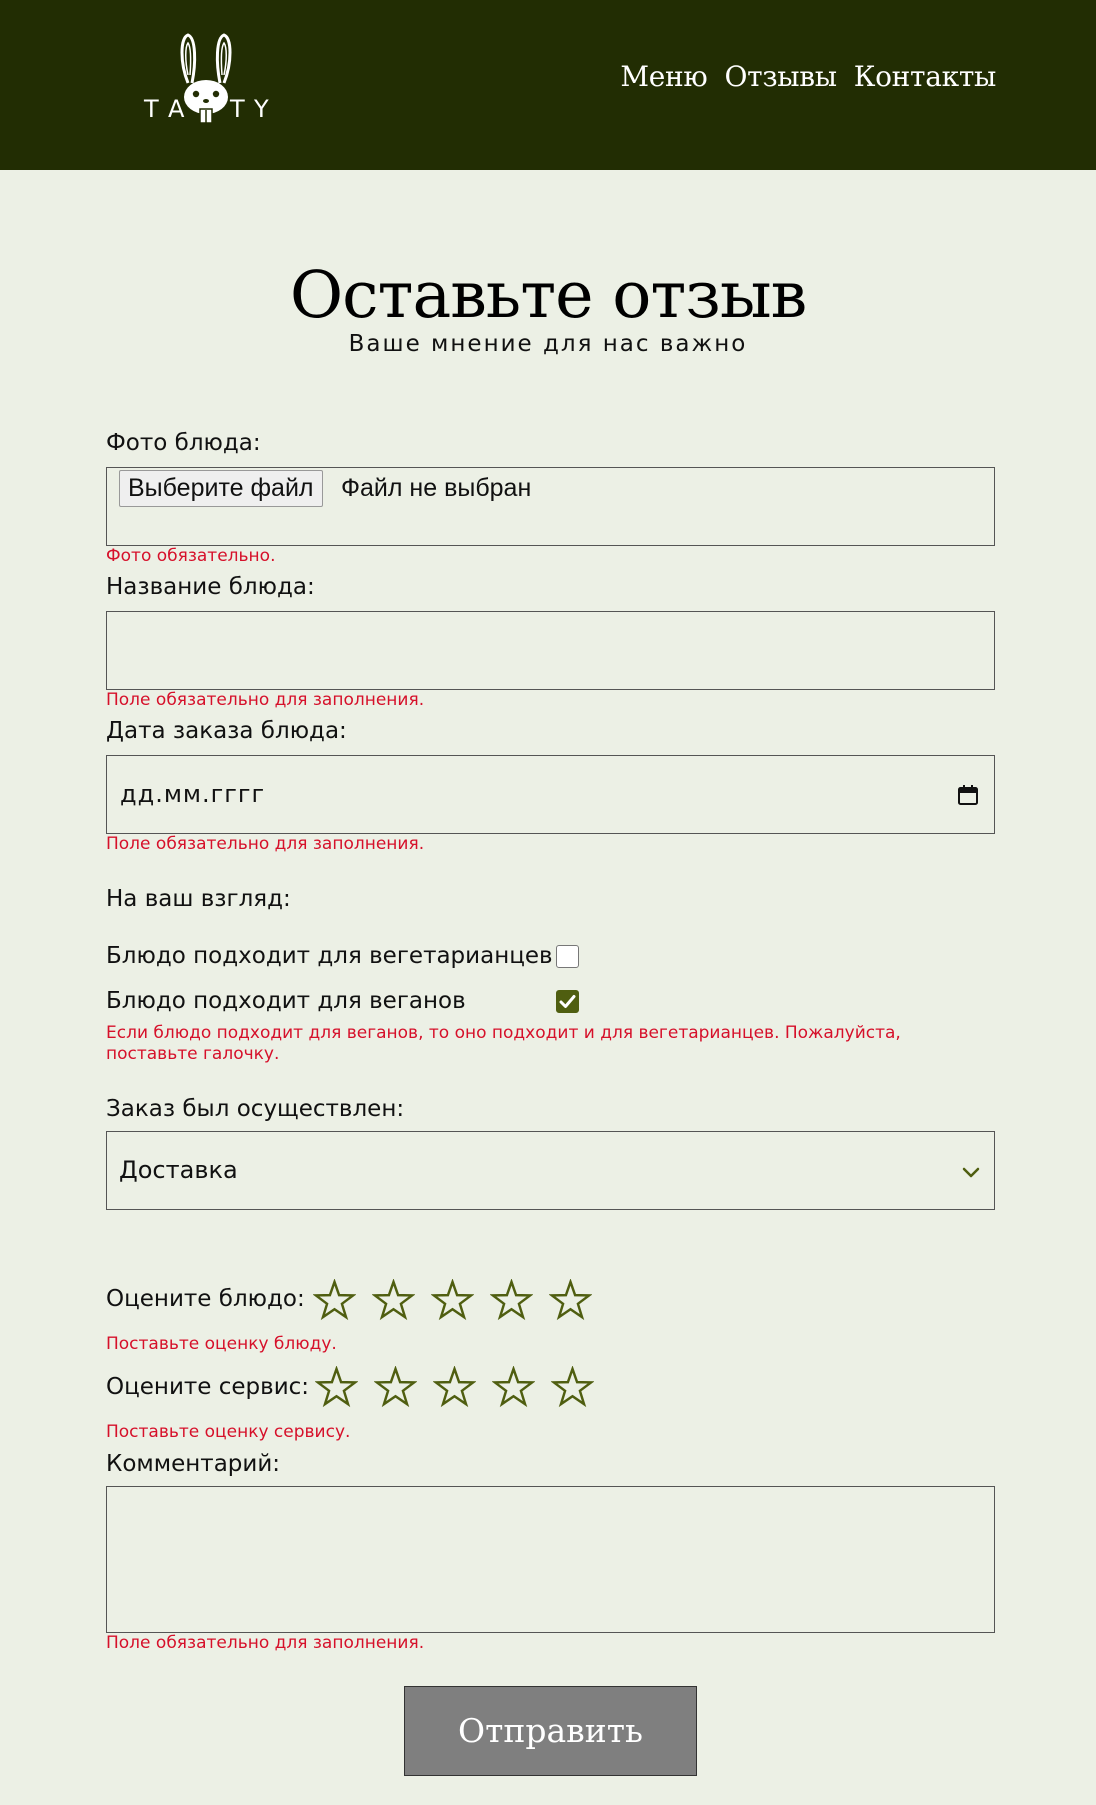 The height and width of the screenshot is (1805, 1096). Describe the element at coordinates (265, 1643) in the screenshot. I see `comment-error: Поле обязательно для заполнения.` at that location.